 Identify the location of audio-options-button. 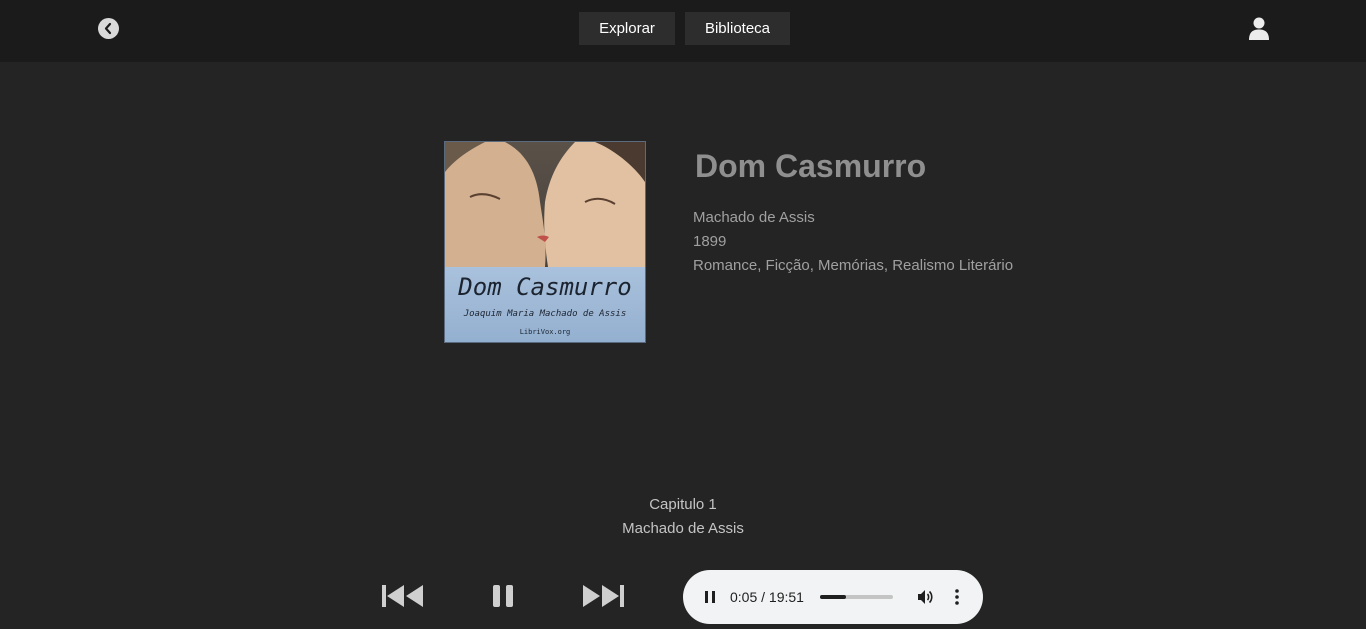
(957, 597).